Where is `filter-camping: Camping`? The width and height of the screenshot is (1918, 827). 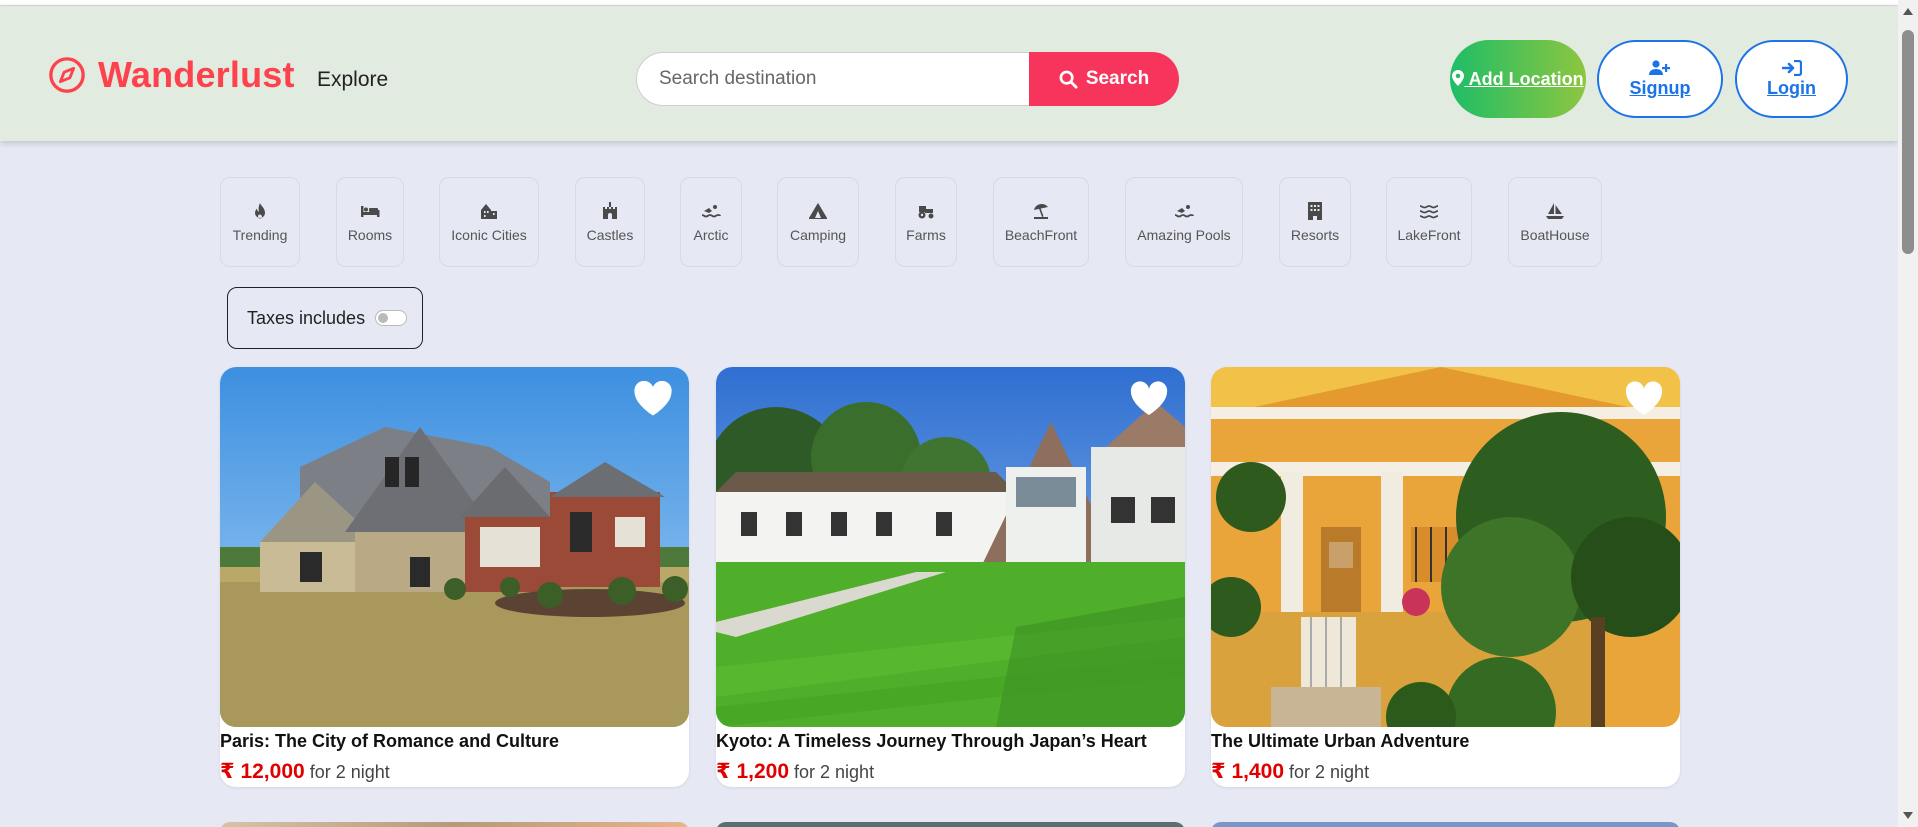 filter-camping: Camping is located at coordinates (818, 222).